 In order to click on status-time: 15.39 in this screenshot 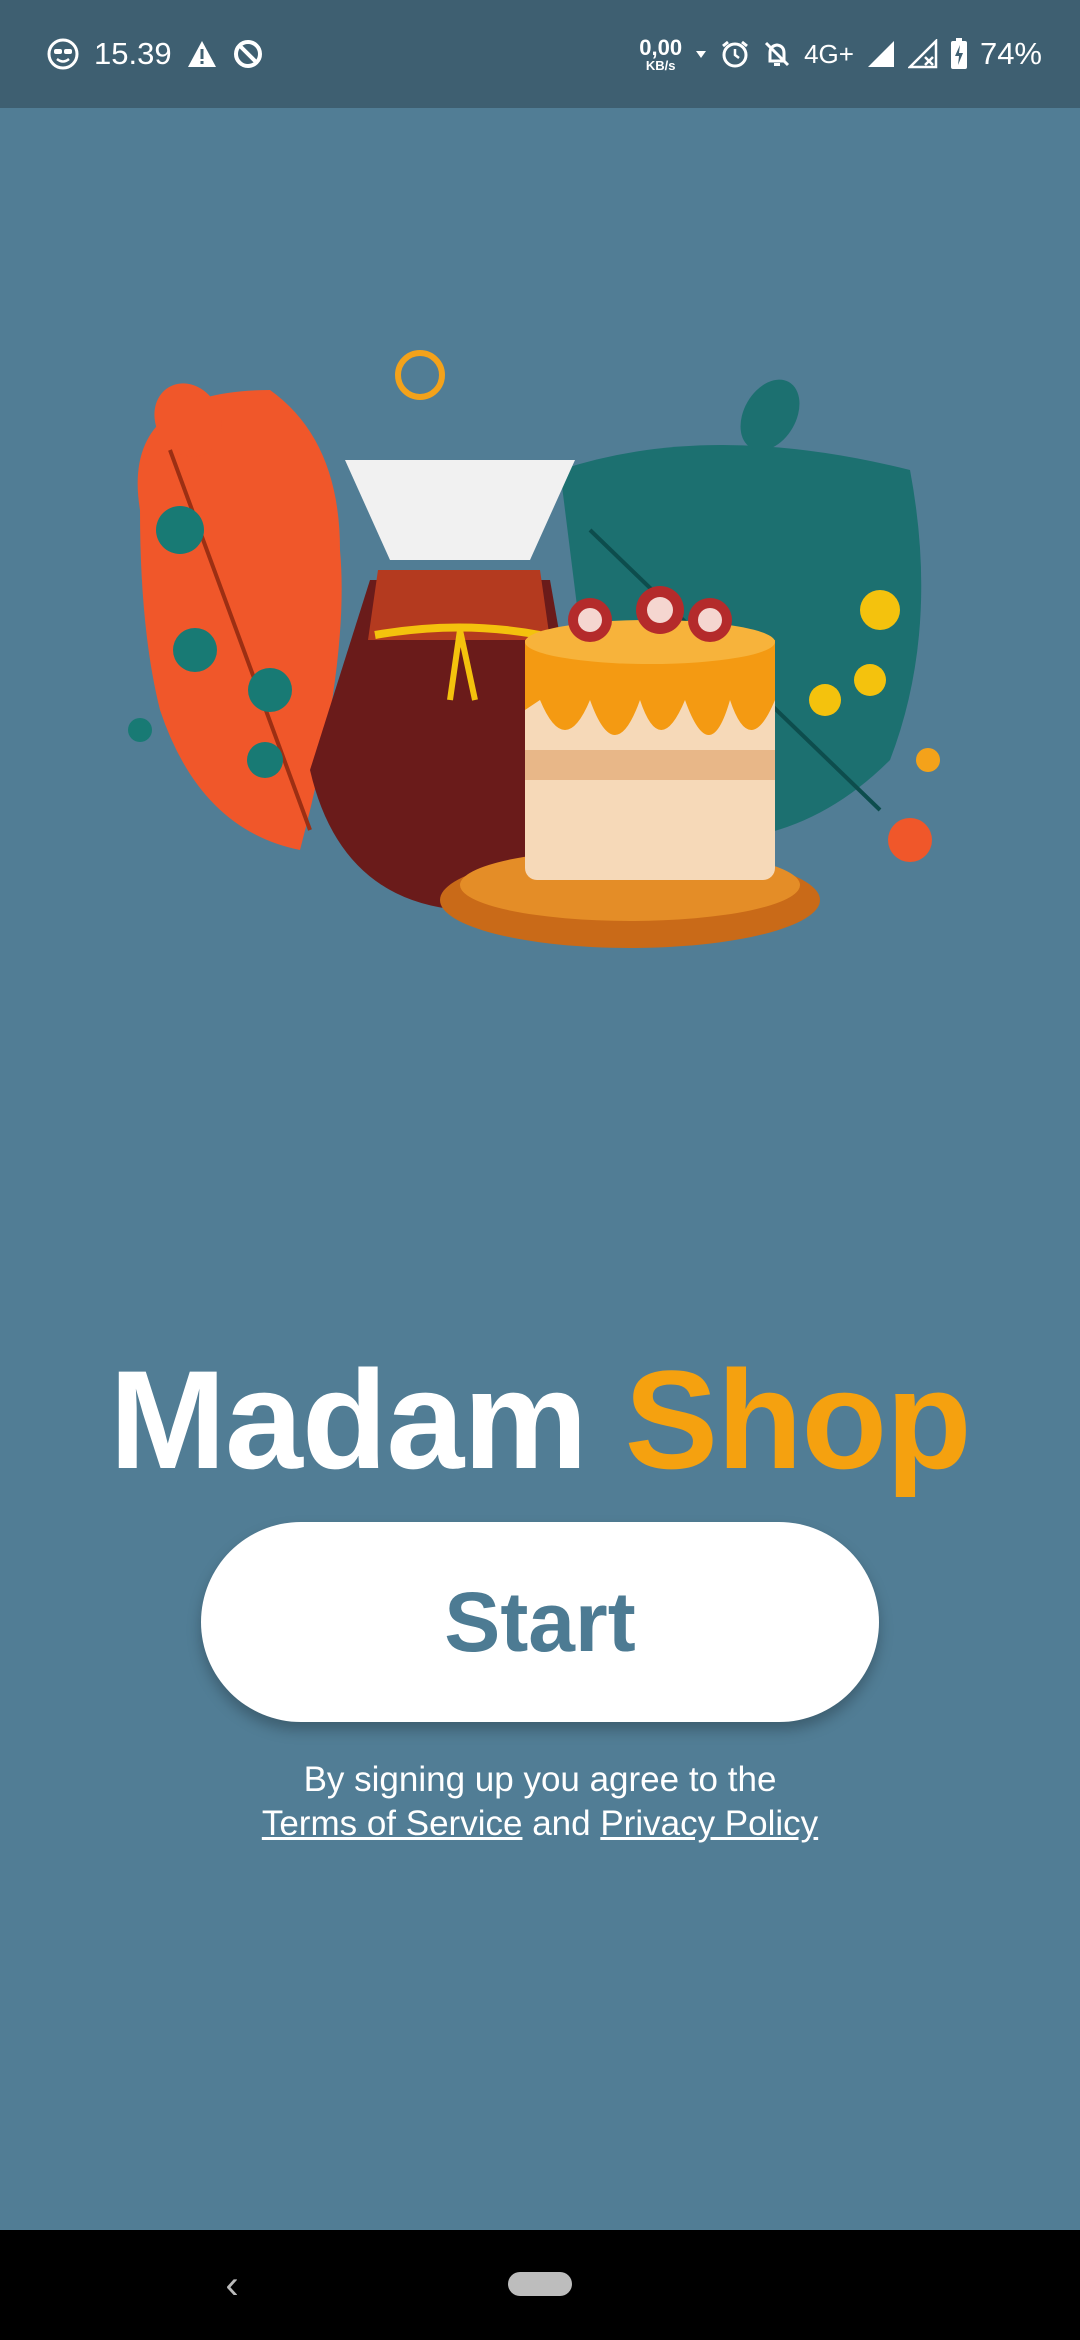, I will do `click(133, 53)`.